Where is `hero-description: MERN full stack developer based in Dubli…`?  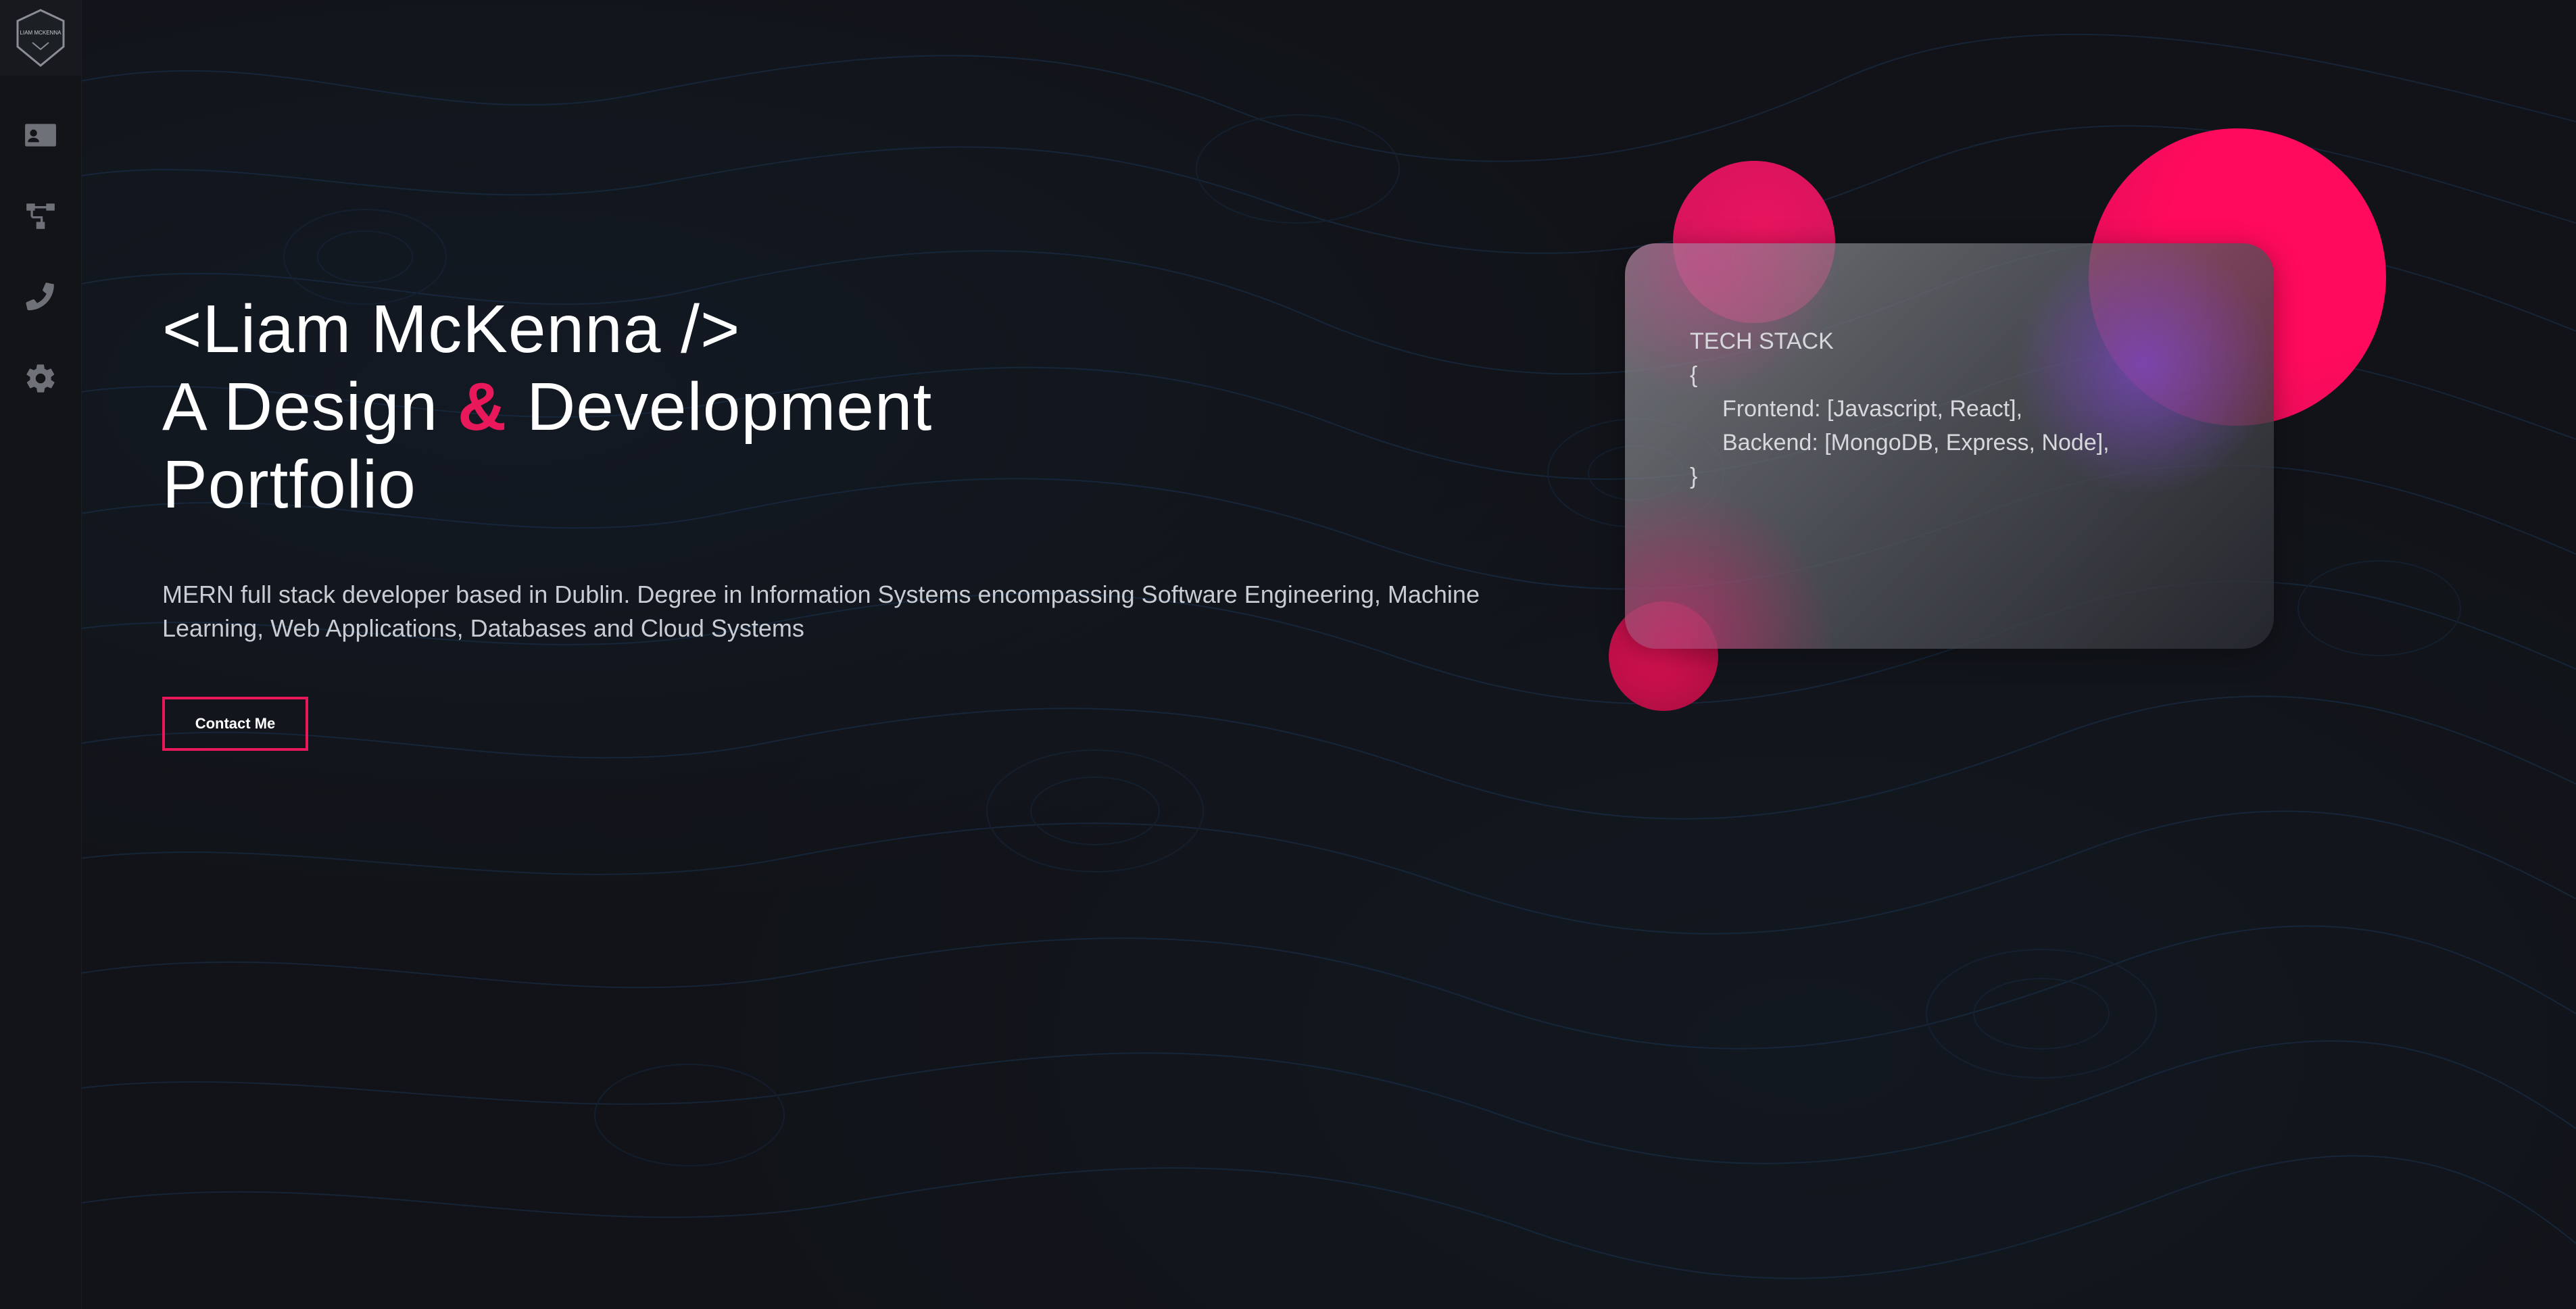
hero-description: MERN full stack developer based in Dubli… is located at coordinates (821, 611).